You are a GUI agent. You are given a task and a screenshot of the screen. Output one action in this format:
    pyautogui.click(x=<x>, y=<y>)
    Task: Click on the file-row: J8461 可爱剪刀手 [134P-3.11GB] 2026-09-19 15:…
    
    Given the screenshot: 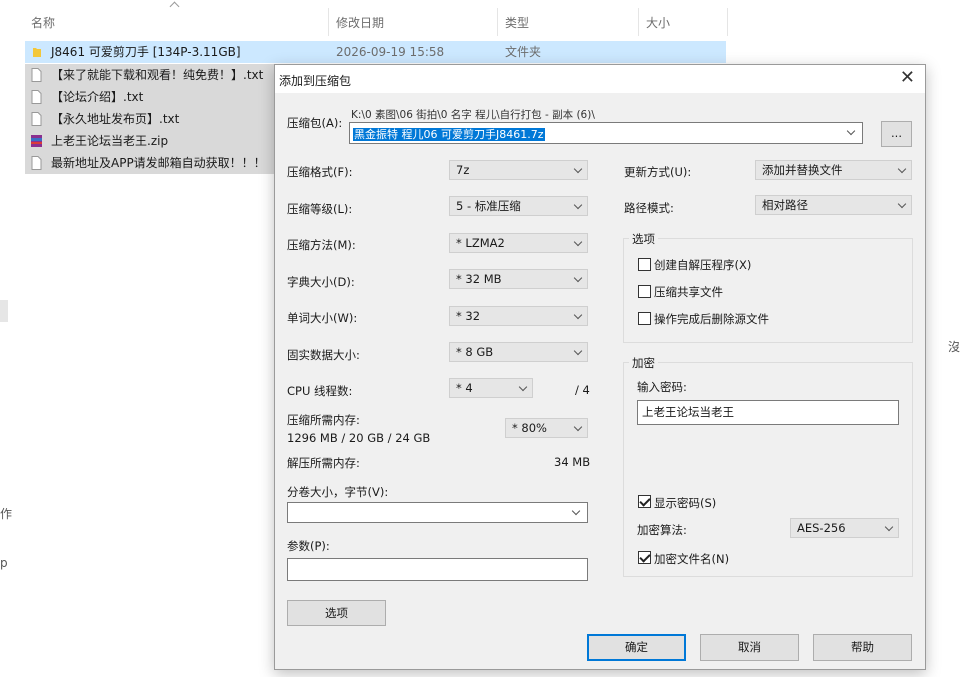 What is the action you would take?
    pyautogui.click(x=375, y=52)
    